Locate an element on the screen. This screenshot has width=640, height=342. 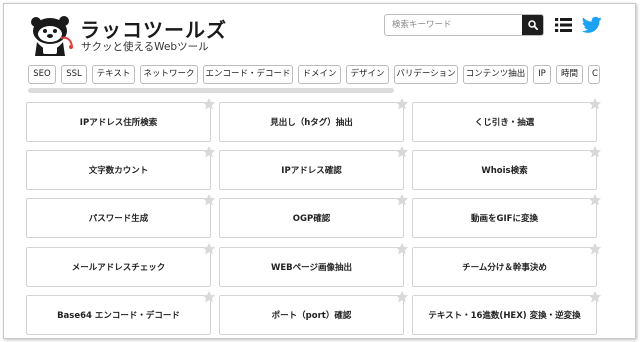
tool-card-label: OGP確認 is located at coordinates (311, 219).